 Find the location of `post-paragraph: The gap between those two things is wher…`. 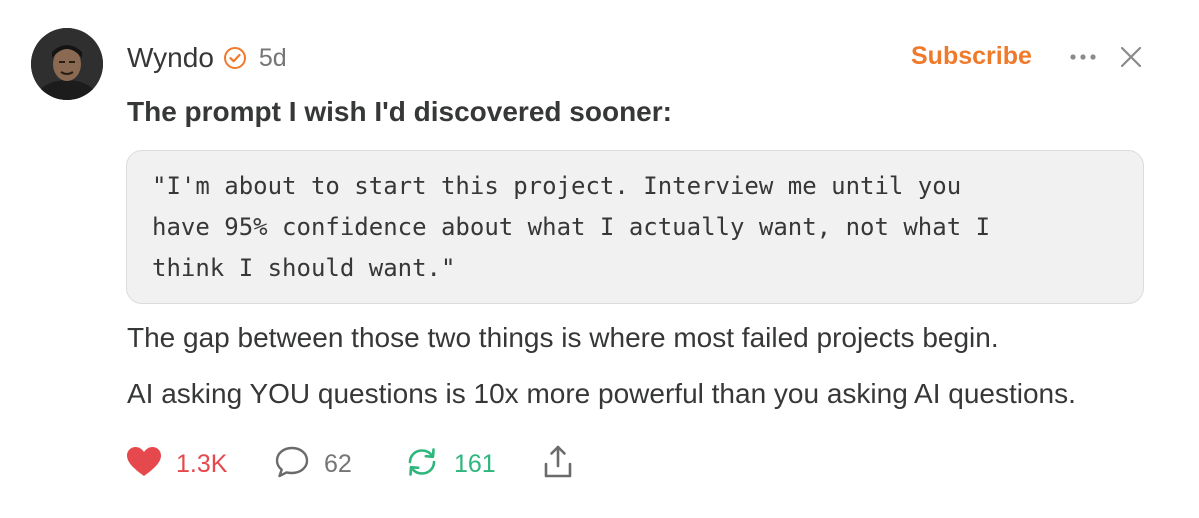

post-paragraph: The gap between those two things is wher… is located at coordinates (563, 337).